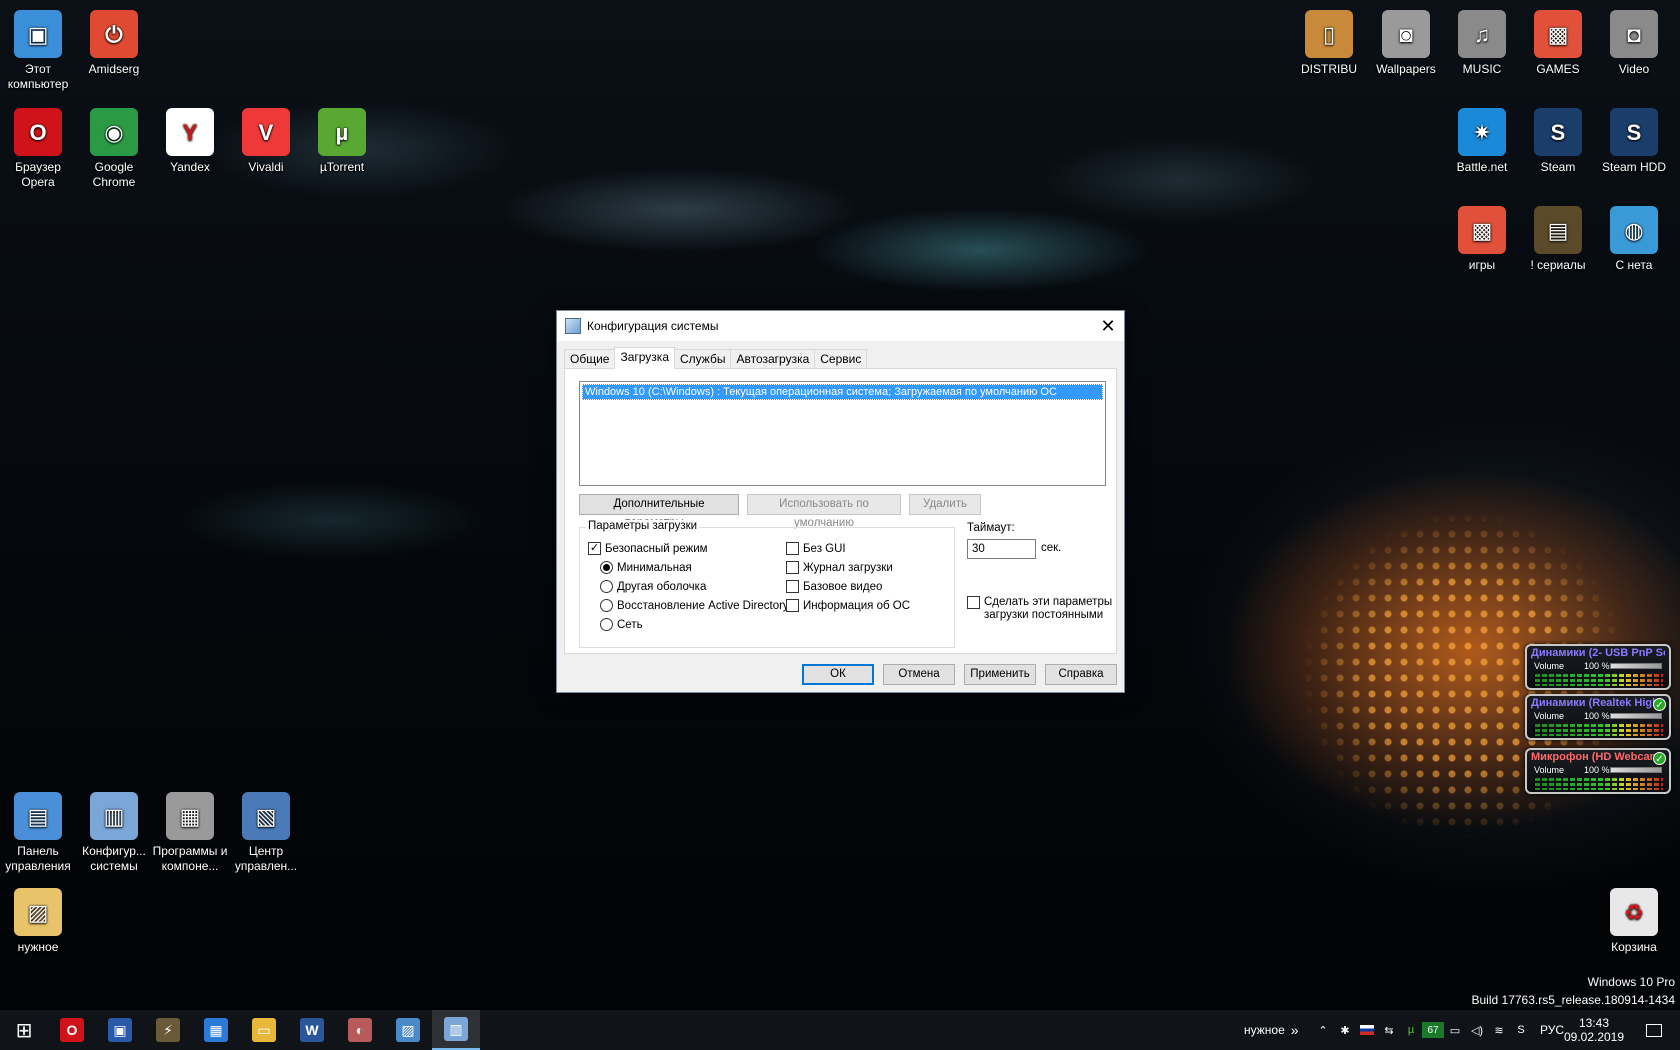  I want to click on close-icon: ✕, so click(1108, 326).